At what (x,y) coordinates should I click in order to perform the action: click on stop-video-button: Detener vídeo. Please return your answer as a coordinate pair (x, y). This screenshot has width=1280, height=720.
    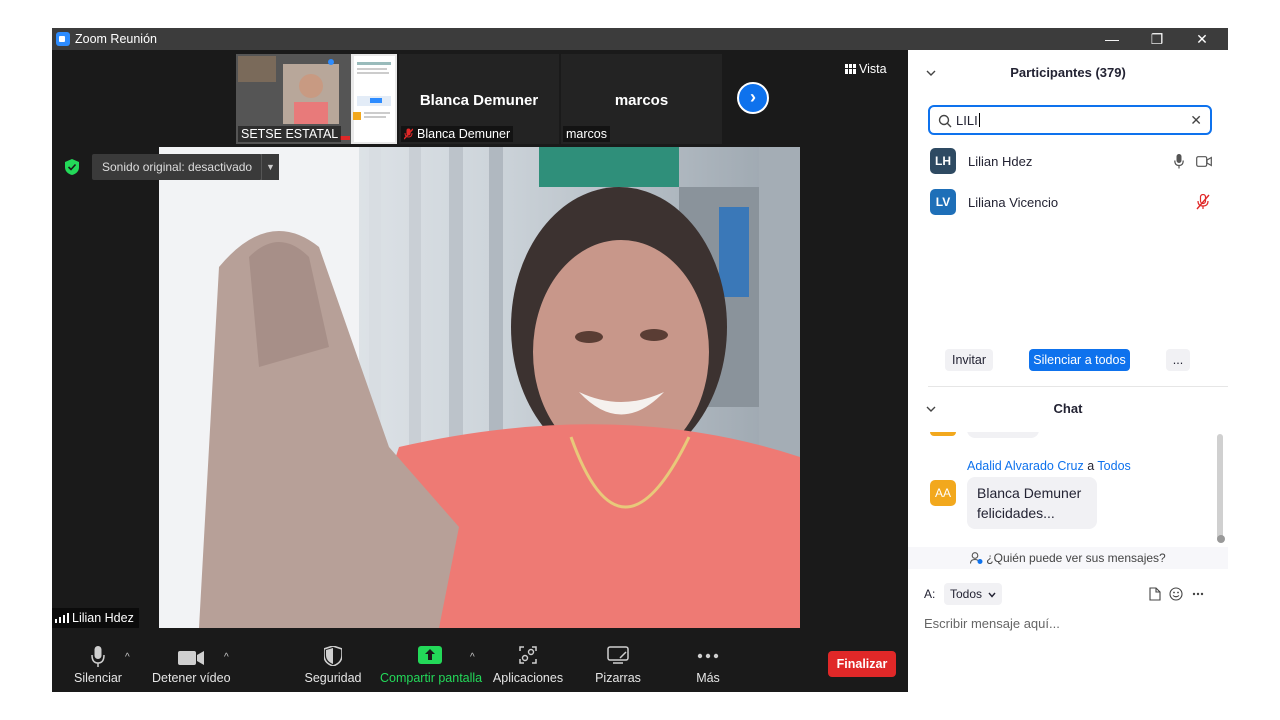
    Looking at the image, I should click on (191, 665).